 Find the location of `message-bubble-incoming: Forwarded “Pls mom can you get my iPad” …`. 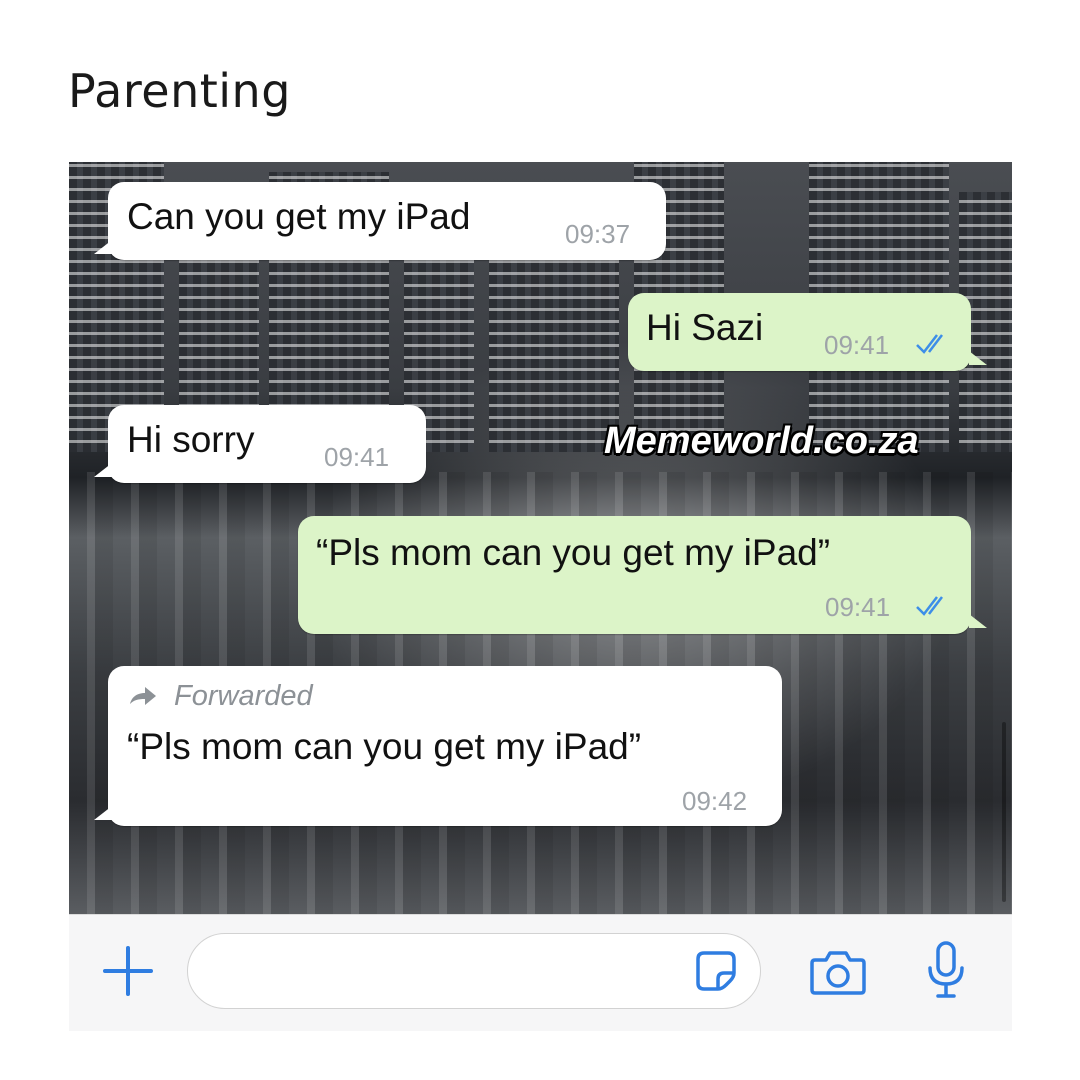

message-bubble-incoming: Forwarded “Pls mom can you get my iPad” … is located at coordinates (438, 746).